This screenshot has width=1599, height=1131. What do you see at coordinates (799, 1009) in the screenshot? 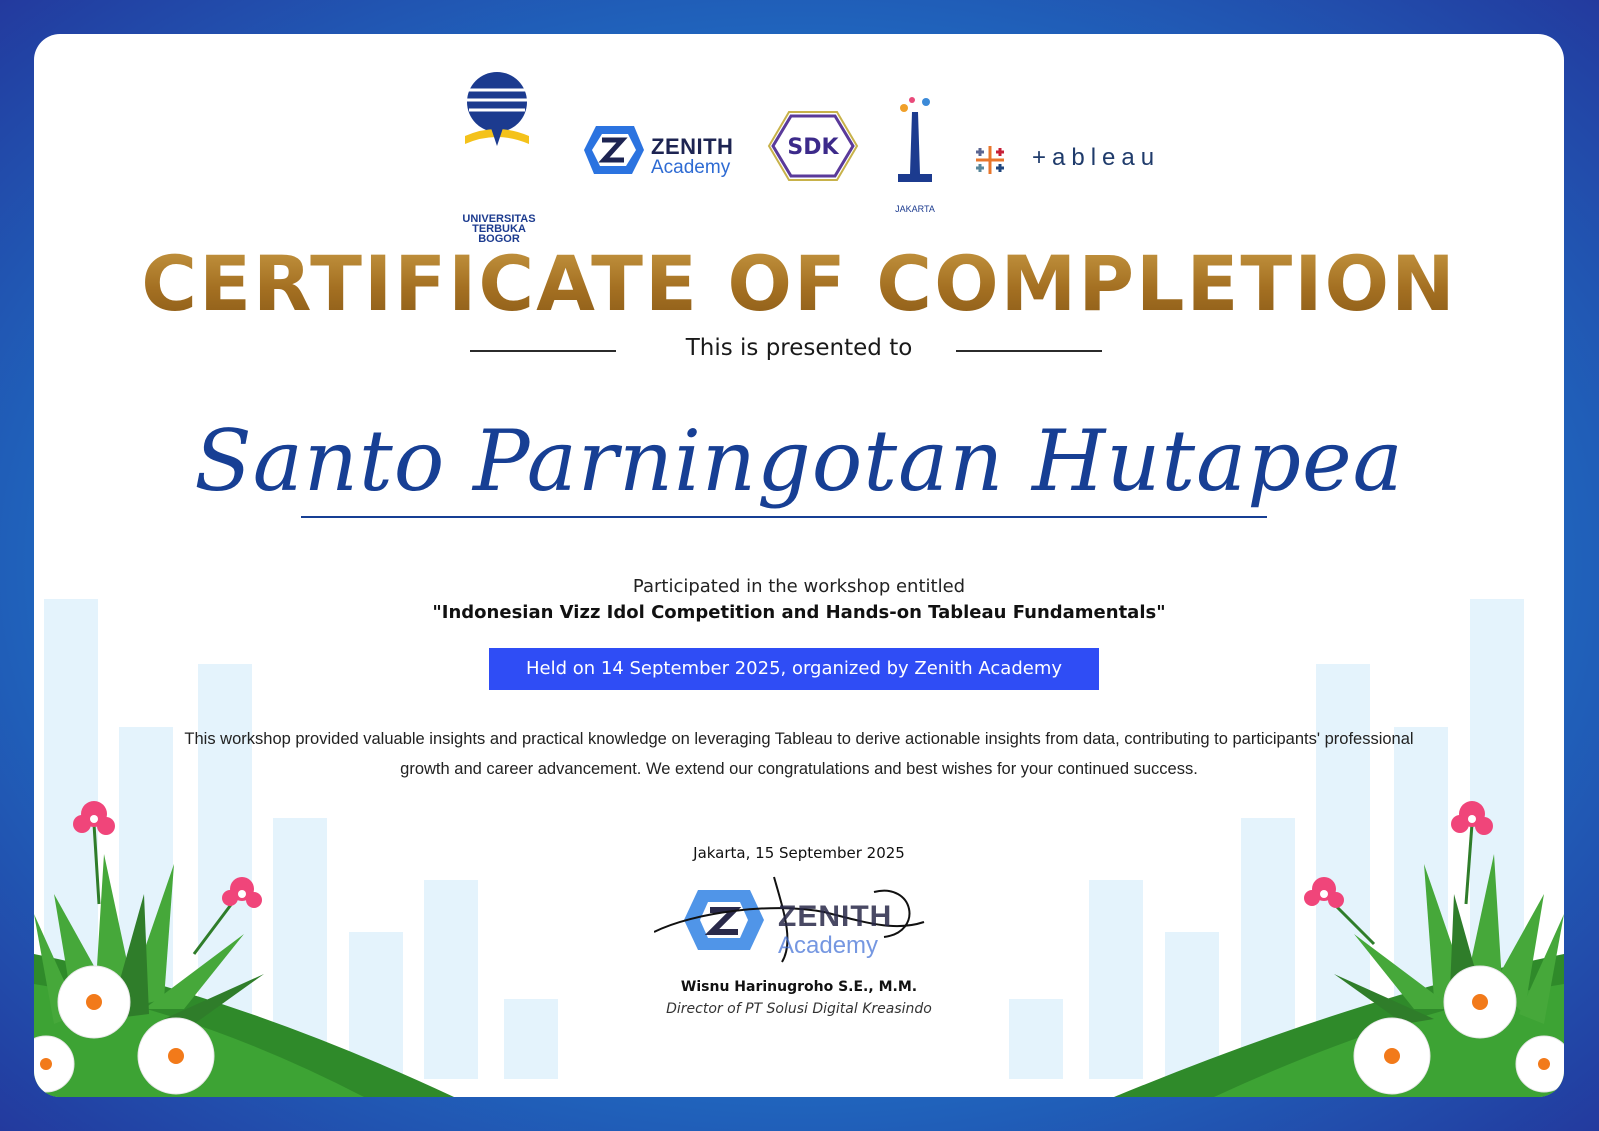
I see `signer-role: Director of PT Solusi Digital Kreasindo` at bounding box center [799, 1009].